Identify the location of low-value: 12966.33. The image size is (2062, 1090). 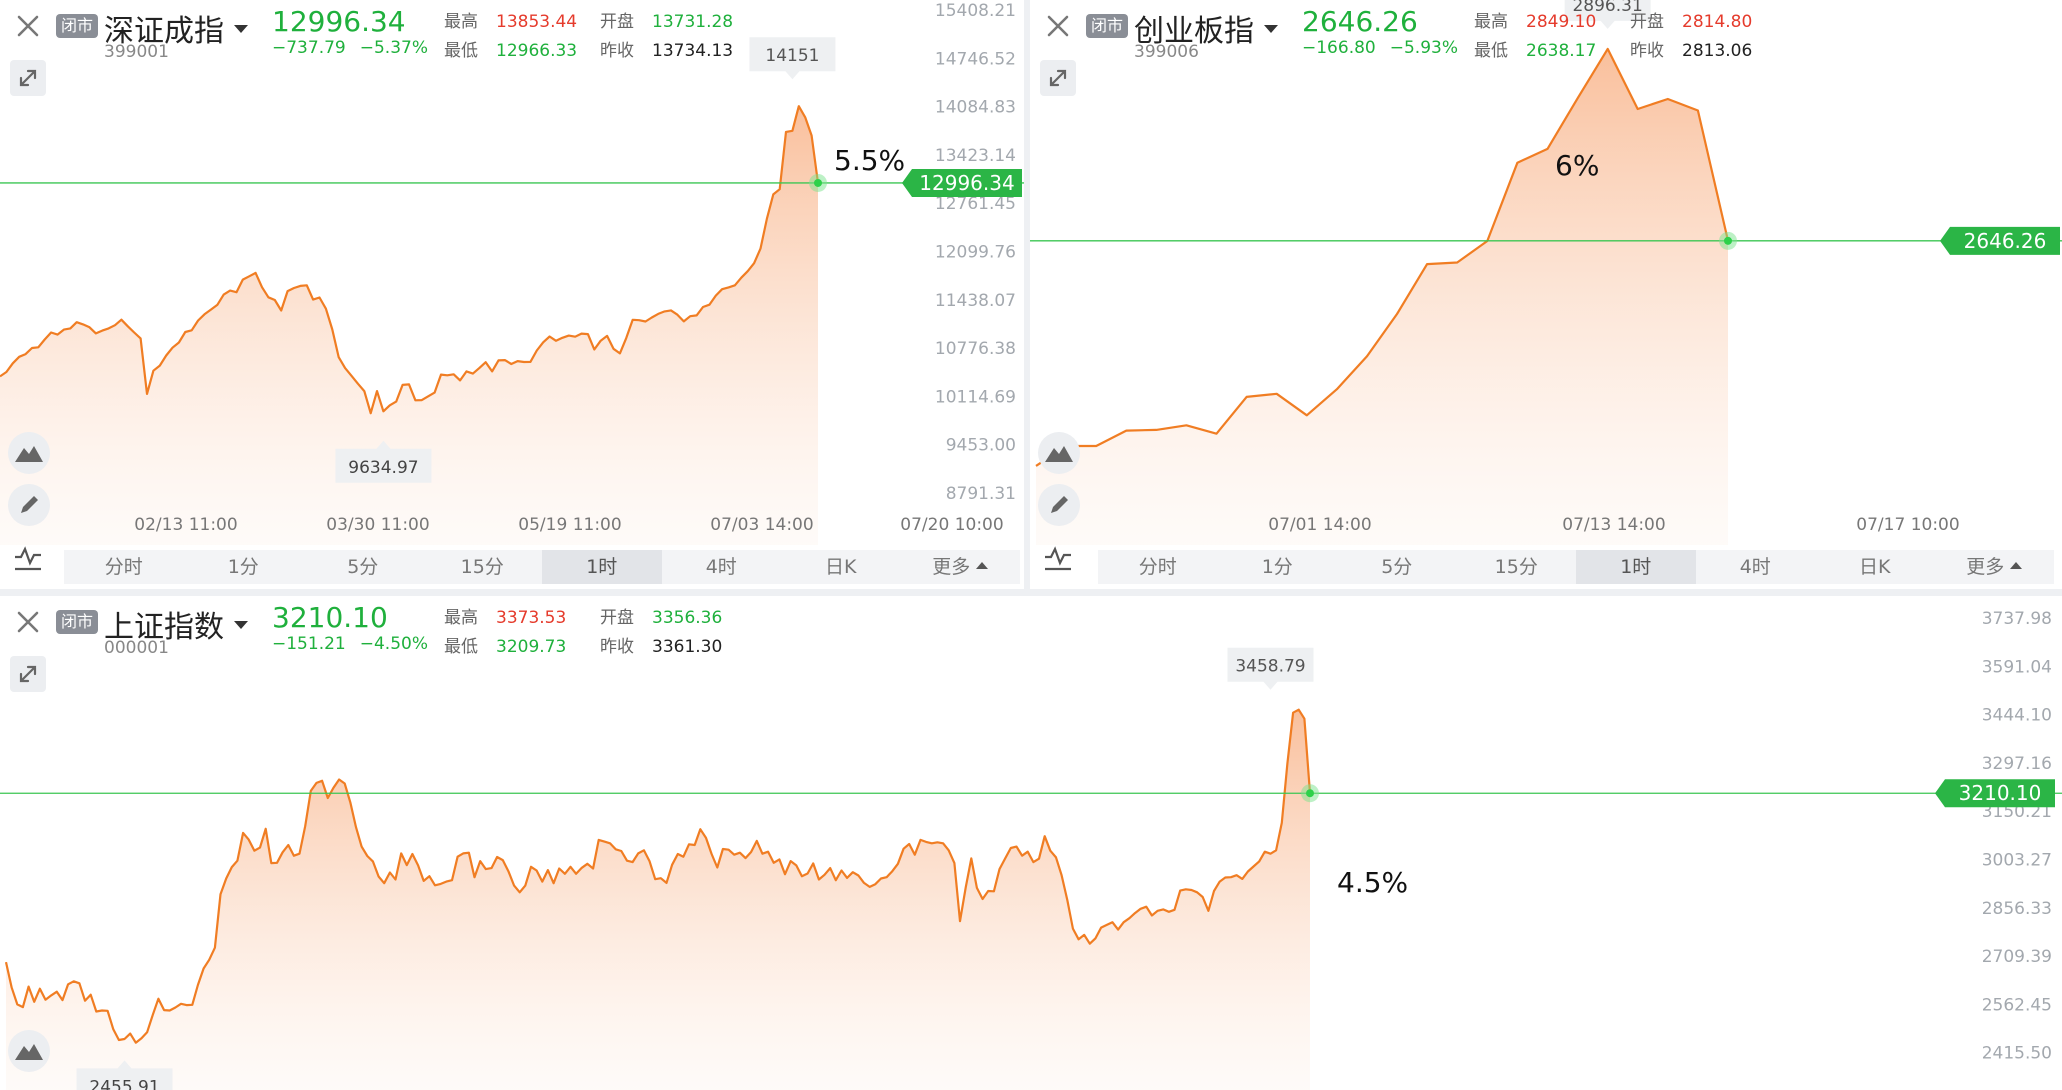
(537, 51).